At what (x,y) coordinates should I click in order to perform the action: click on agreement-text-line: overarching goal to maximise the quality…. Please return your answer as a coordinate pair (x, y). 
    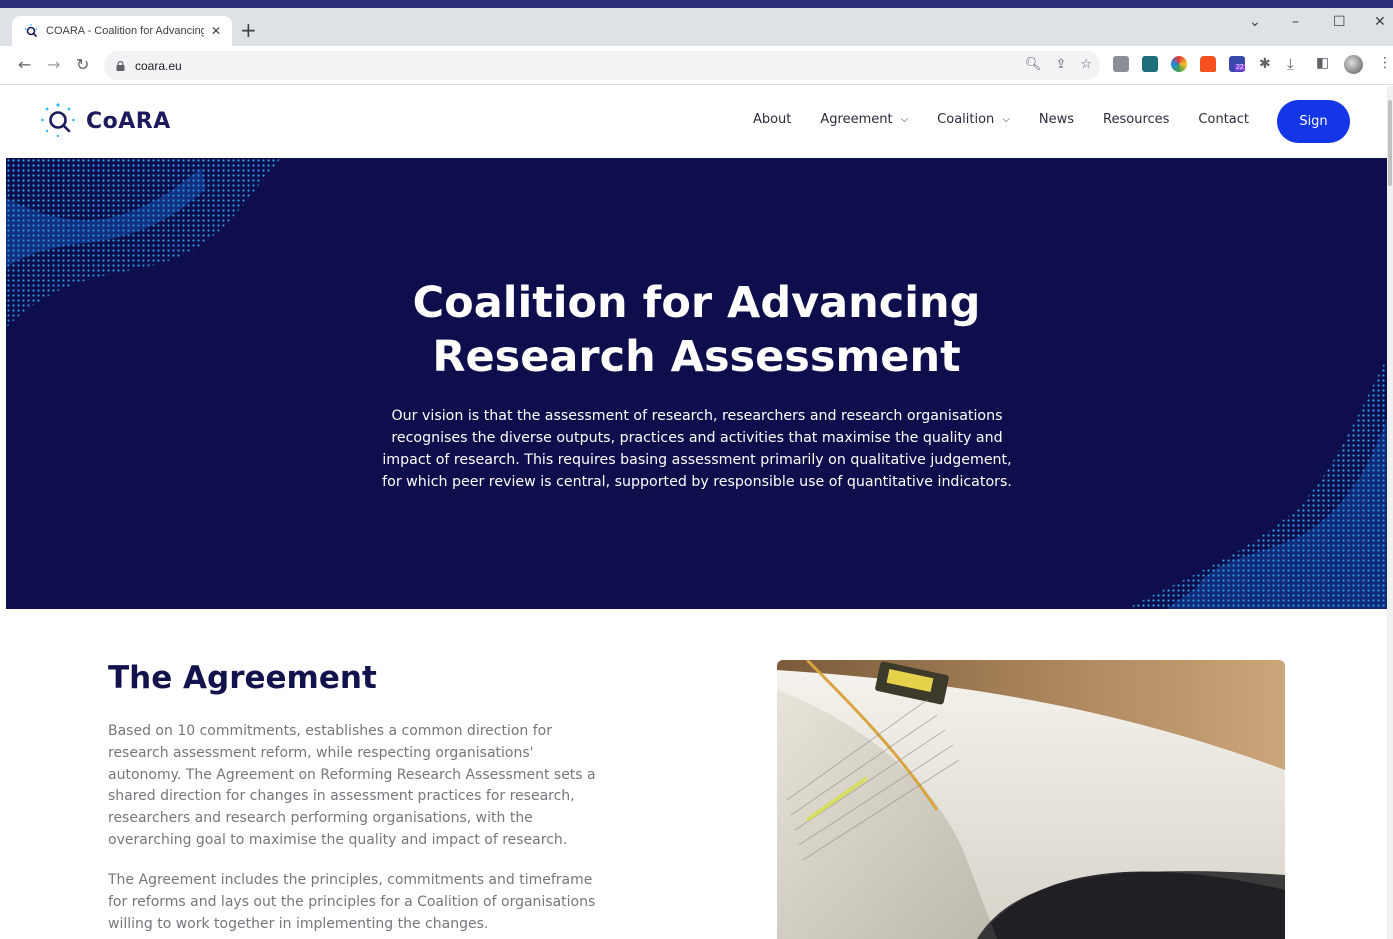
    Looking at the image, I should click on (338, 839).